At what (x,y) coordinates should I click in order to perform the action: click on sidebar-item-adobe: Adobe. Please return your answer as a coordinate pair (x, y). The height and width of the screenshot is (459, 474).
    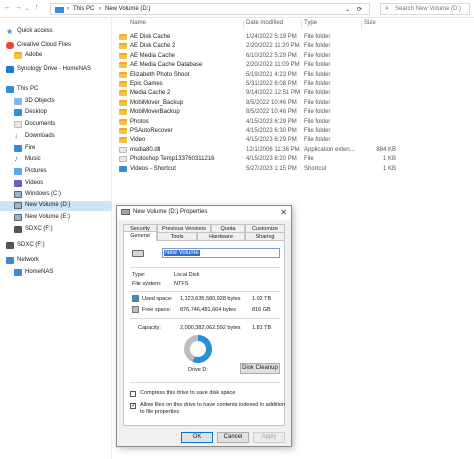
    Looking at the image, I should click on (56, 56).